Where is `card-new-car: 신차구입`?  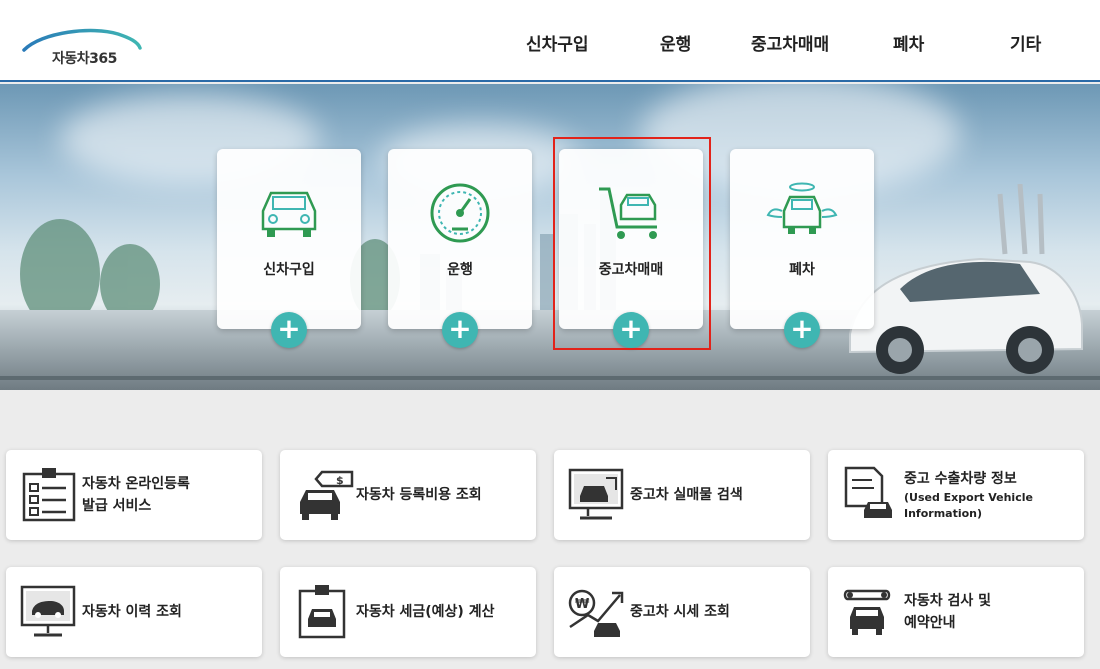 card-new-car: 신차구입 is located at coordinates (289, 239).